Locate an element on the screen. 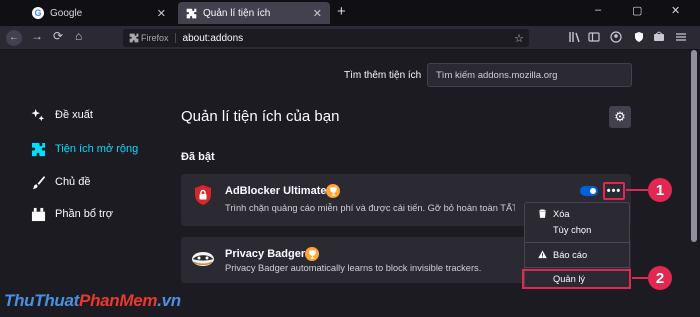 The height and width of the screenshot is (317, 700). trash-icon is located at coordinates (542, 214).